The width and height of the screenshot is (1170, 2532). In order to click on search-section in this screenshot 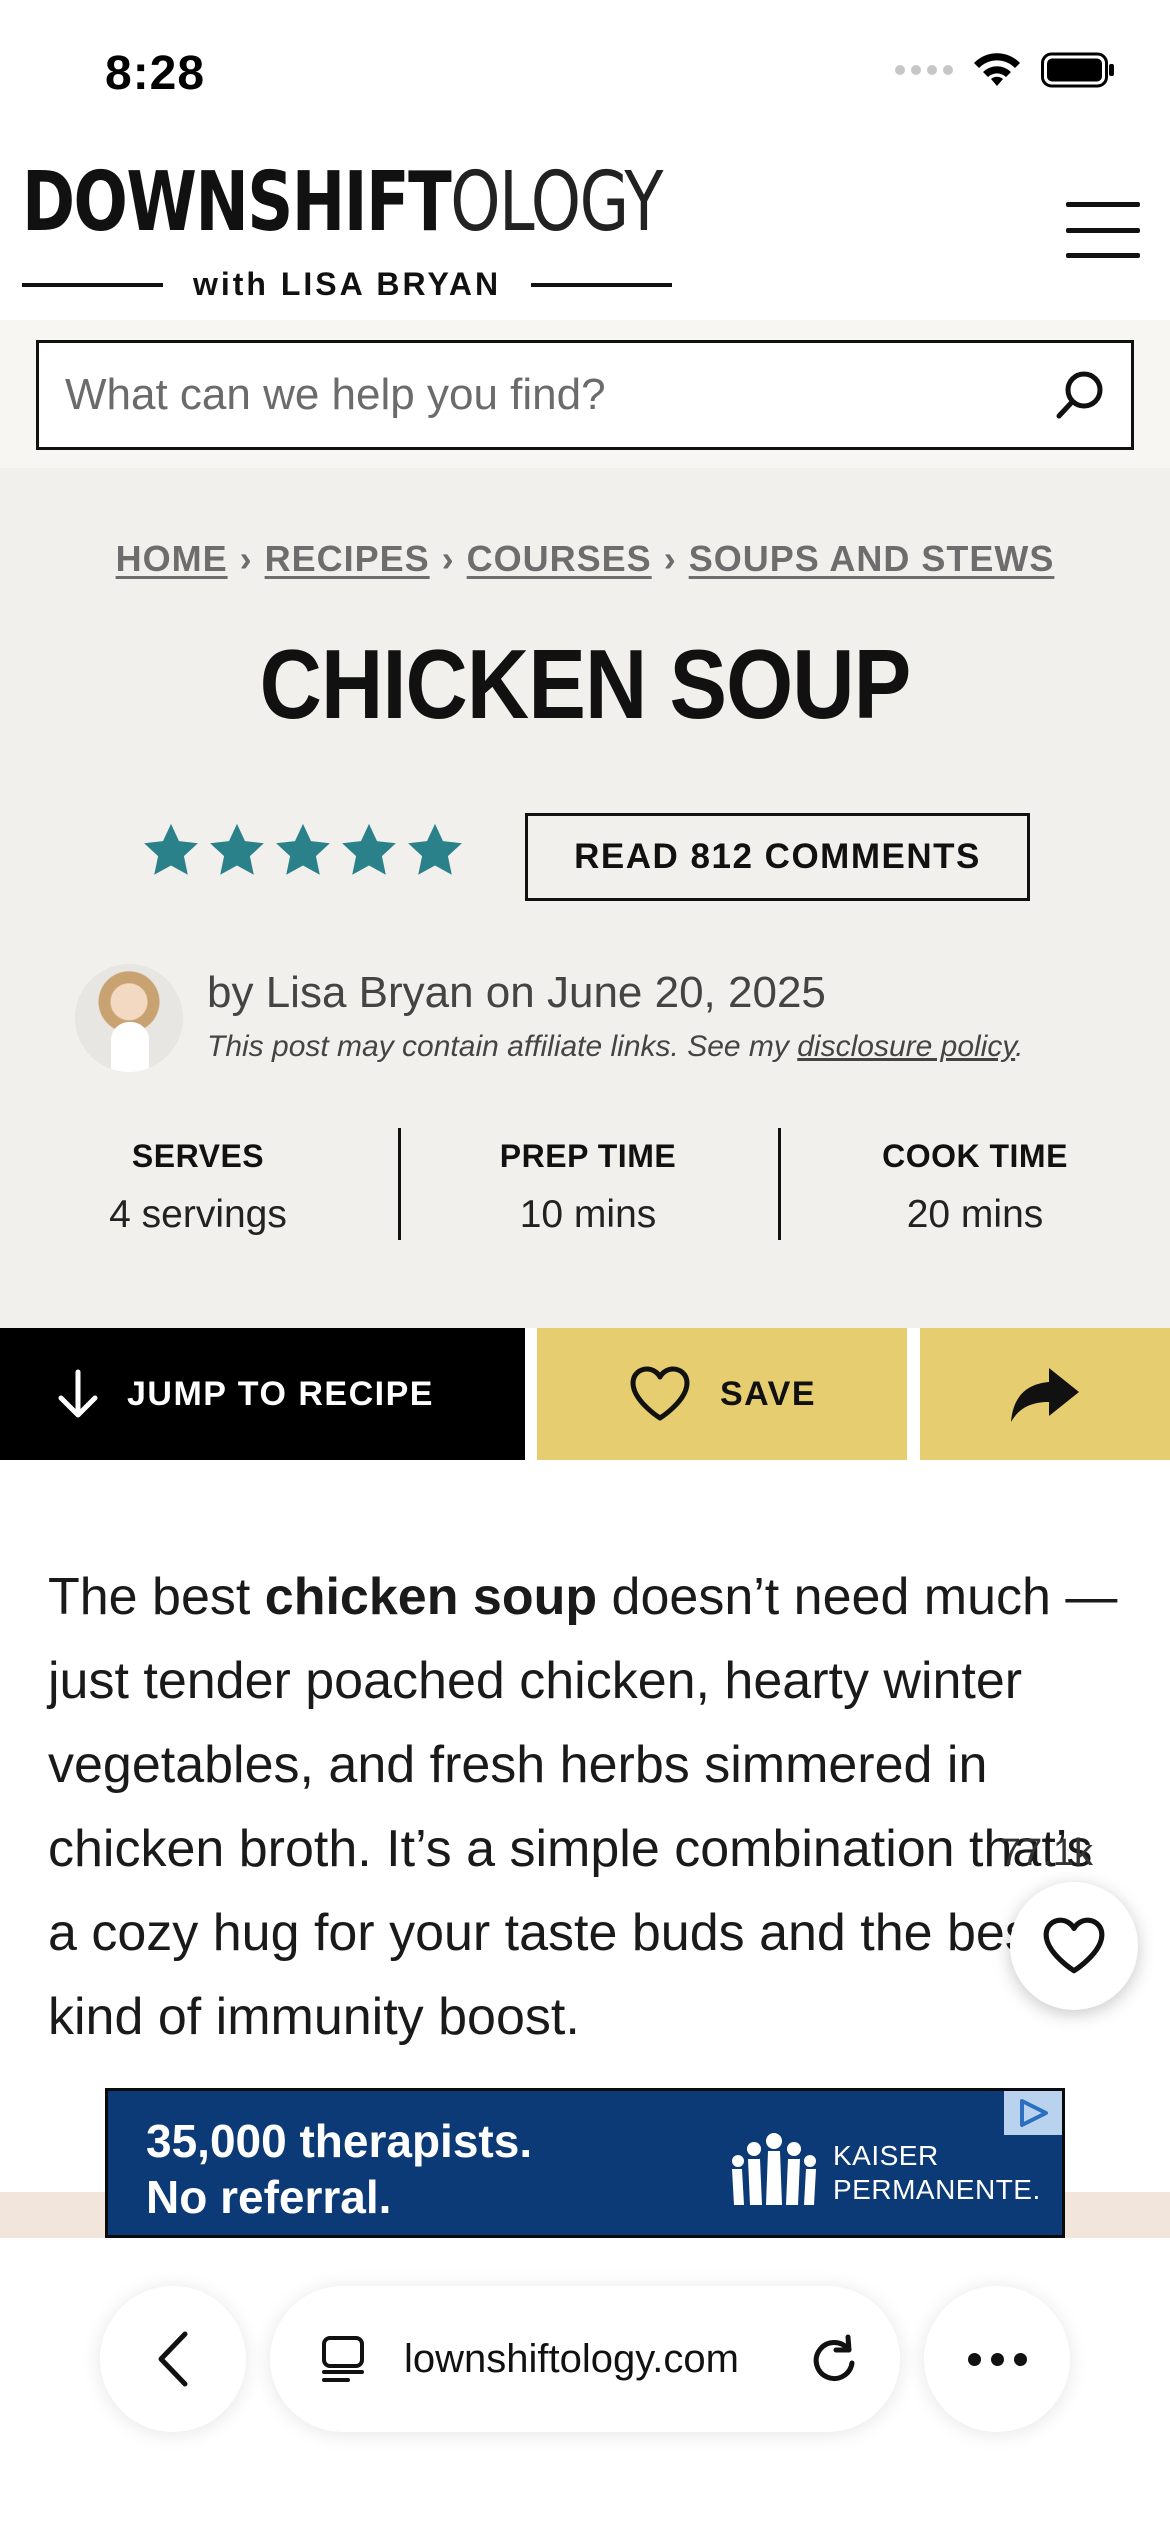, I will do `click(585, 394)`.